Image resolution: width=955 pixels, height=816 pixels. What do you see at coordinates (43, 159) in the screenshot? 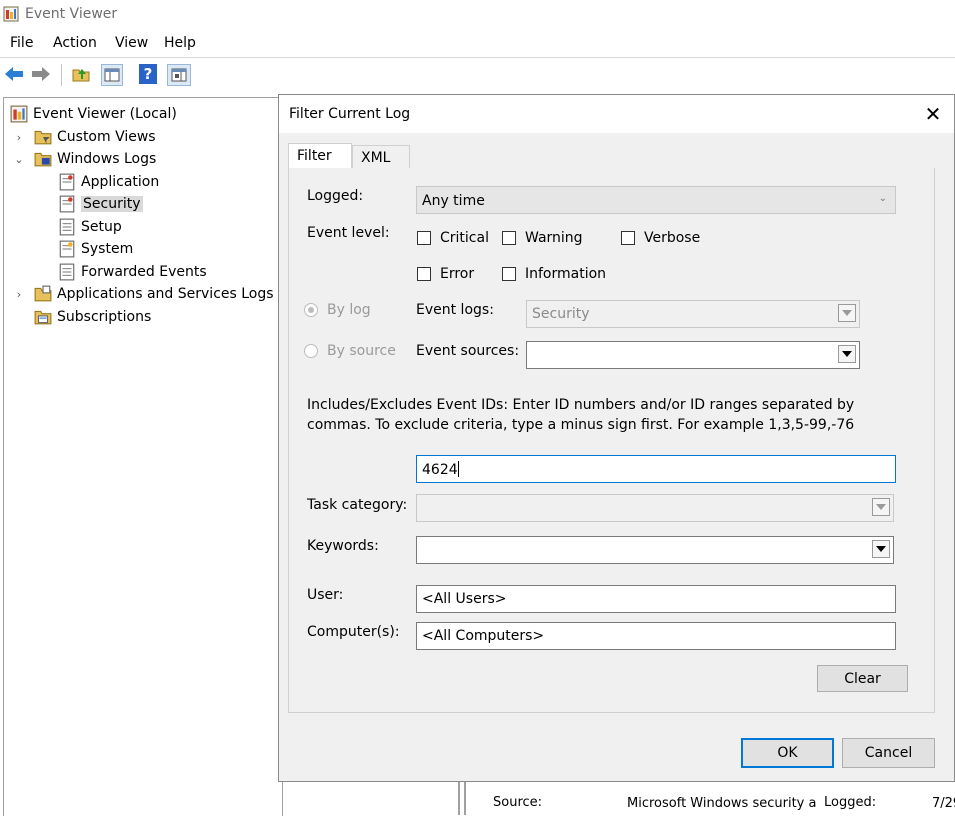
I see `folder-windows-icon` at bounding box center [43, 159].